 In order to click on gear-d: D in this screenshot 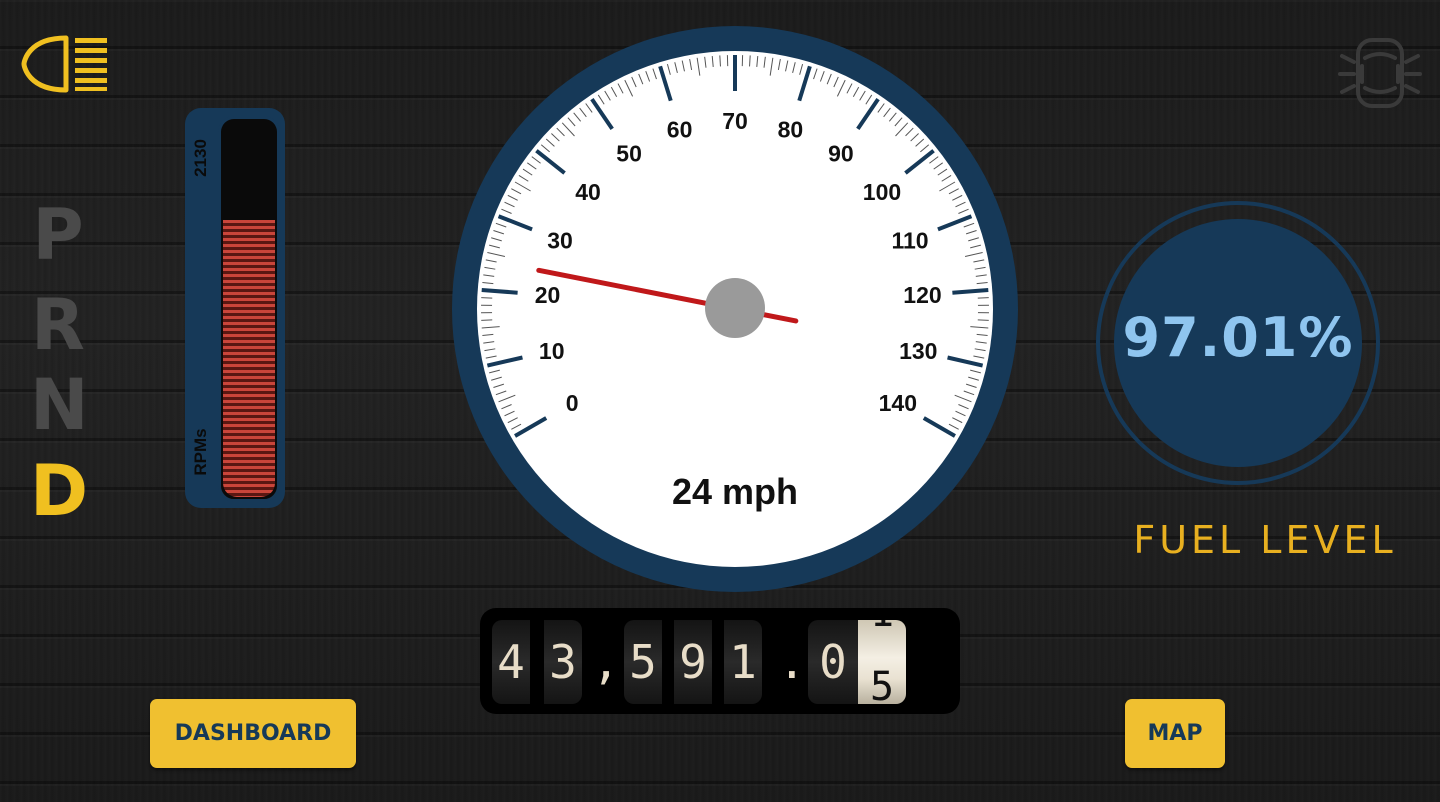, I will do `click(59, 491)`.